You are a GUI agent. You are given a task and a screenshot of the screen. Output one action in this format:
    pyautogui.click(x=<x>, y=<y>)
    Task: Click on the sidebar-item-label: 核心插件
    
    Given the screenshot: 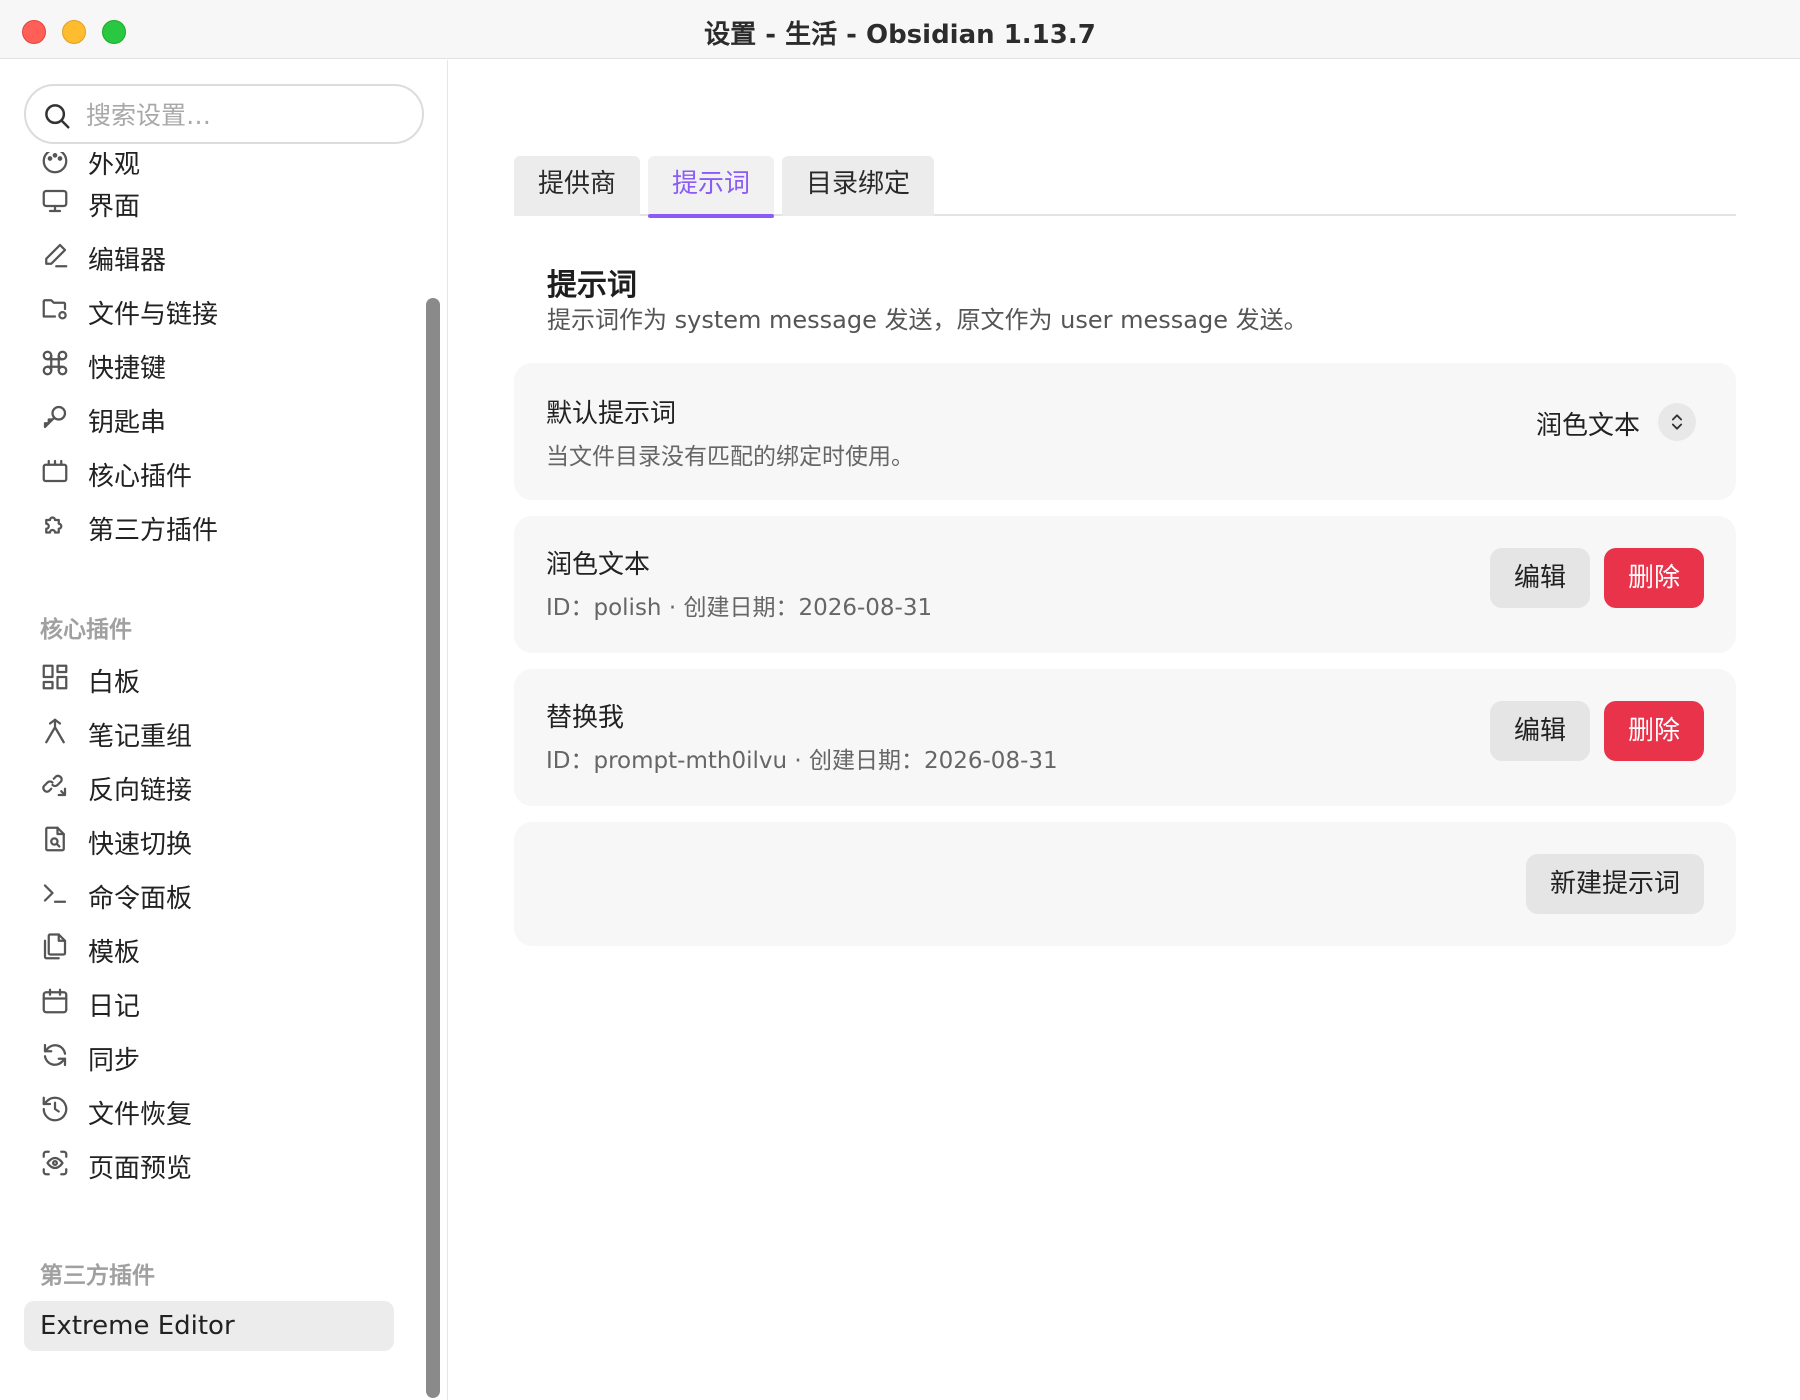 What is the action you would take?
    pyautogui.click(x=140, y=477)
    